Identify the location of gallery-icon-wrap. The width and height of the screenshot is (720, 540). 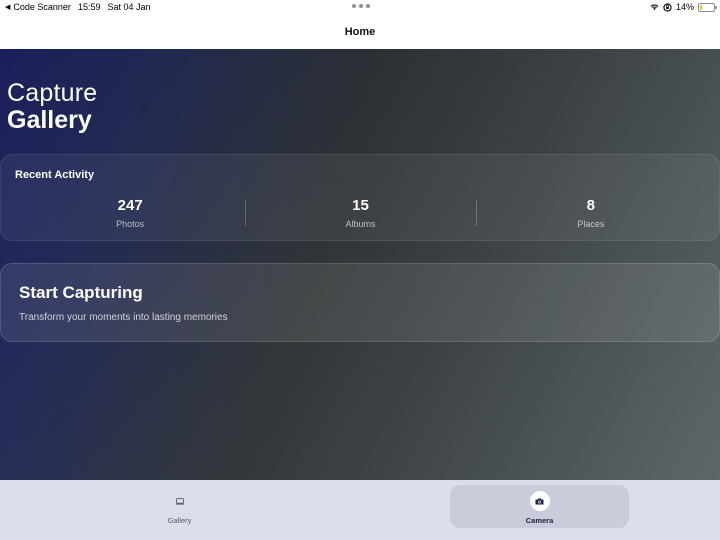
(180, 501).